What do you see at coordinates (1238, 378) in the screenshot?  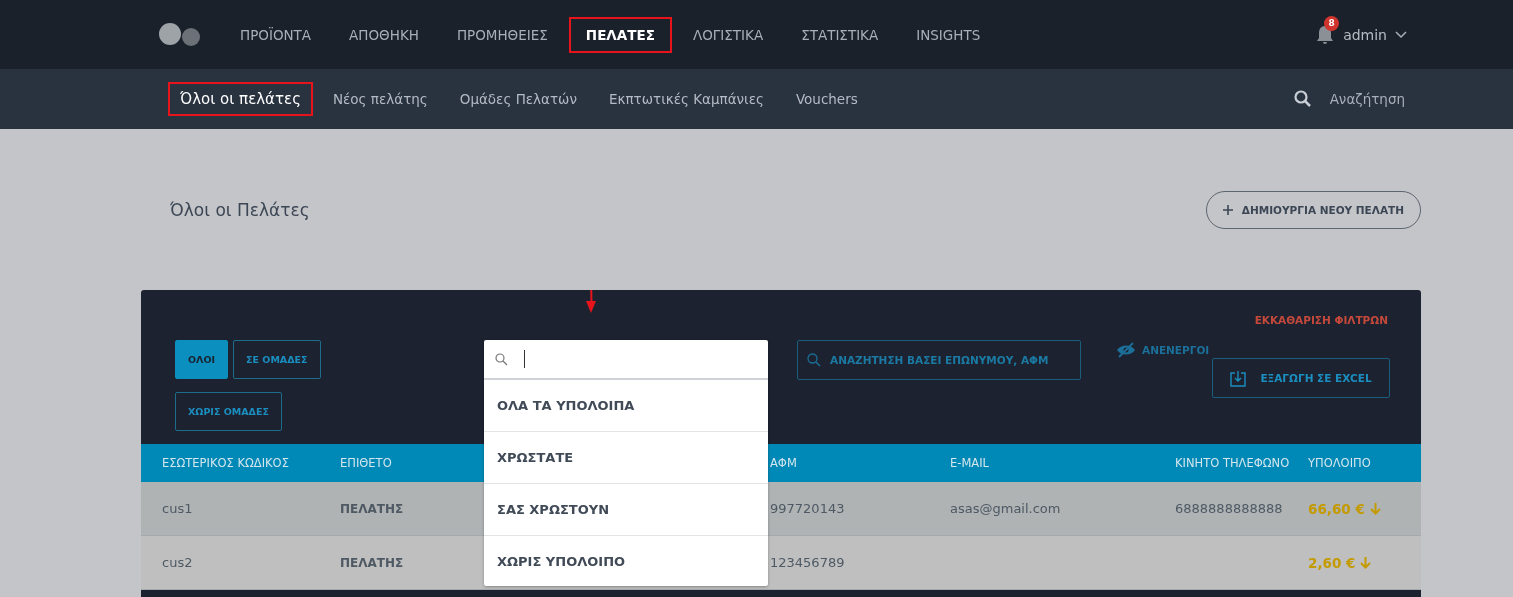 I see `download-icon` at bounding box center [1238, 378].